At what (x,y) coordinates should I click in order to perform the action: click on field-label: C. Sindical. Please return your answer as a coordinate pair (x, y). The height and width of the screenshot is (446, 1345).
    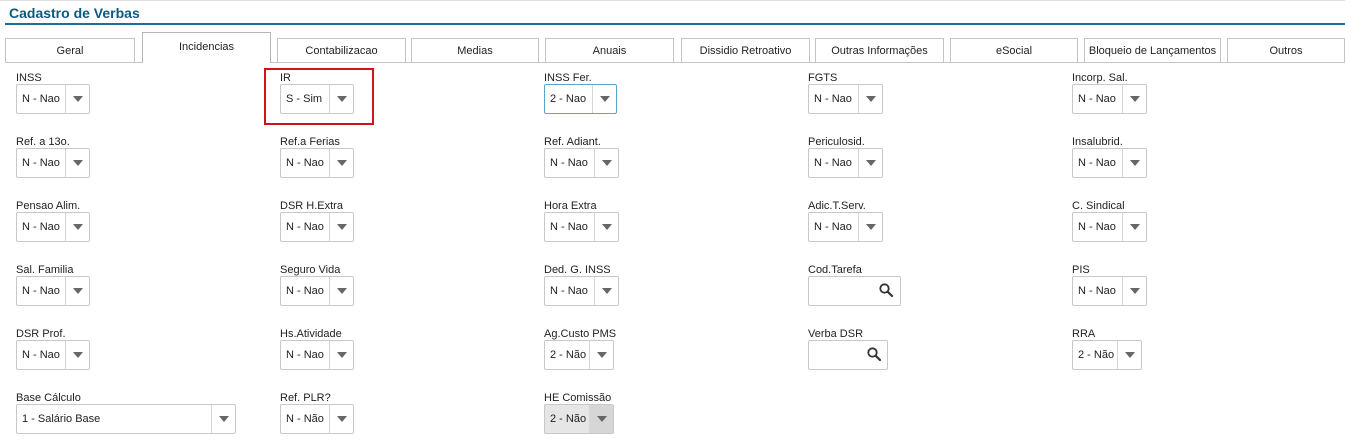
    Looking at the image, I should click on (1098, 206).